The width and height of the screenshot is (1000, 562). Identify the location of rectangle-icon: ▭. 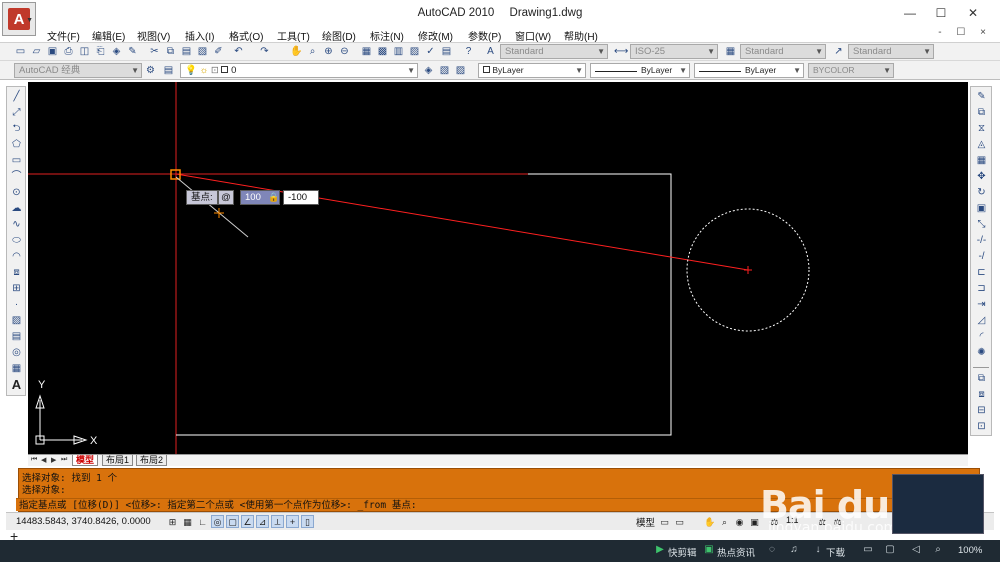
(16, 160).